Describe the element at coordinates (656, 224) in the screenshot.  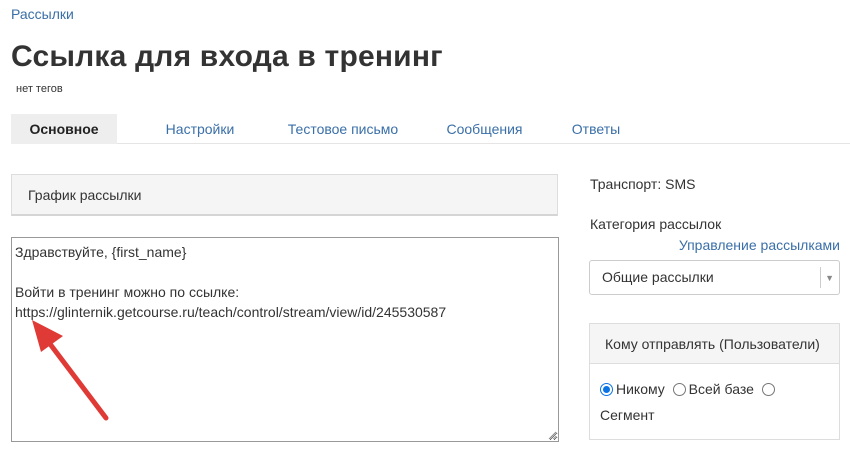
I see `category-label: Категория рассылок` at that location.